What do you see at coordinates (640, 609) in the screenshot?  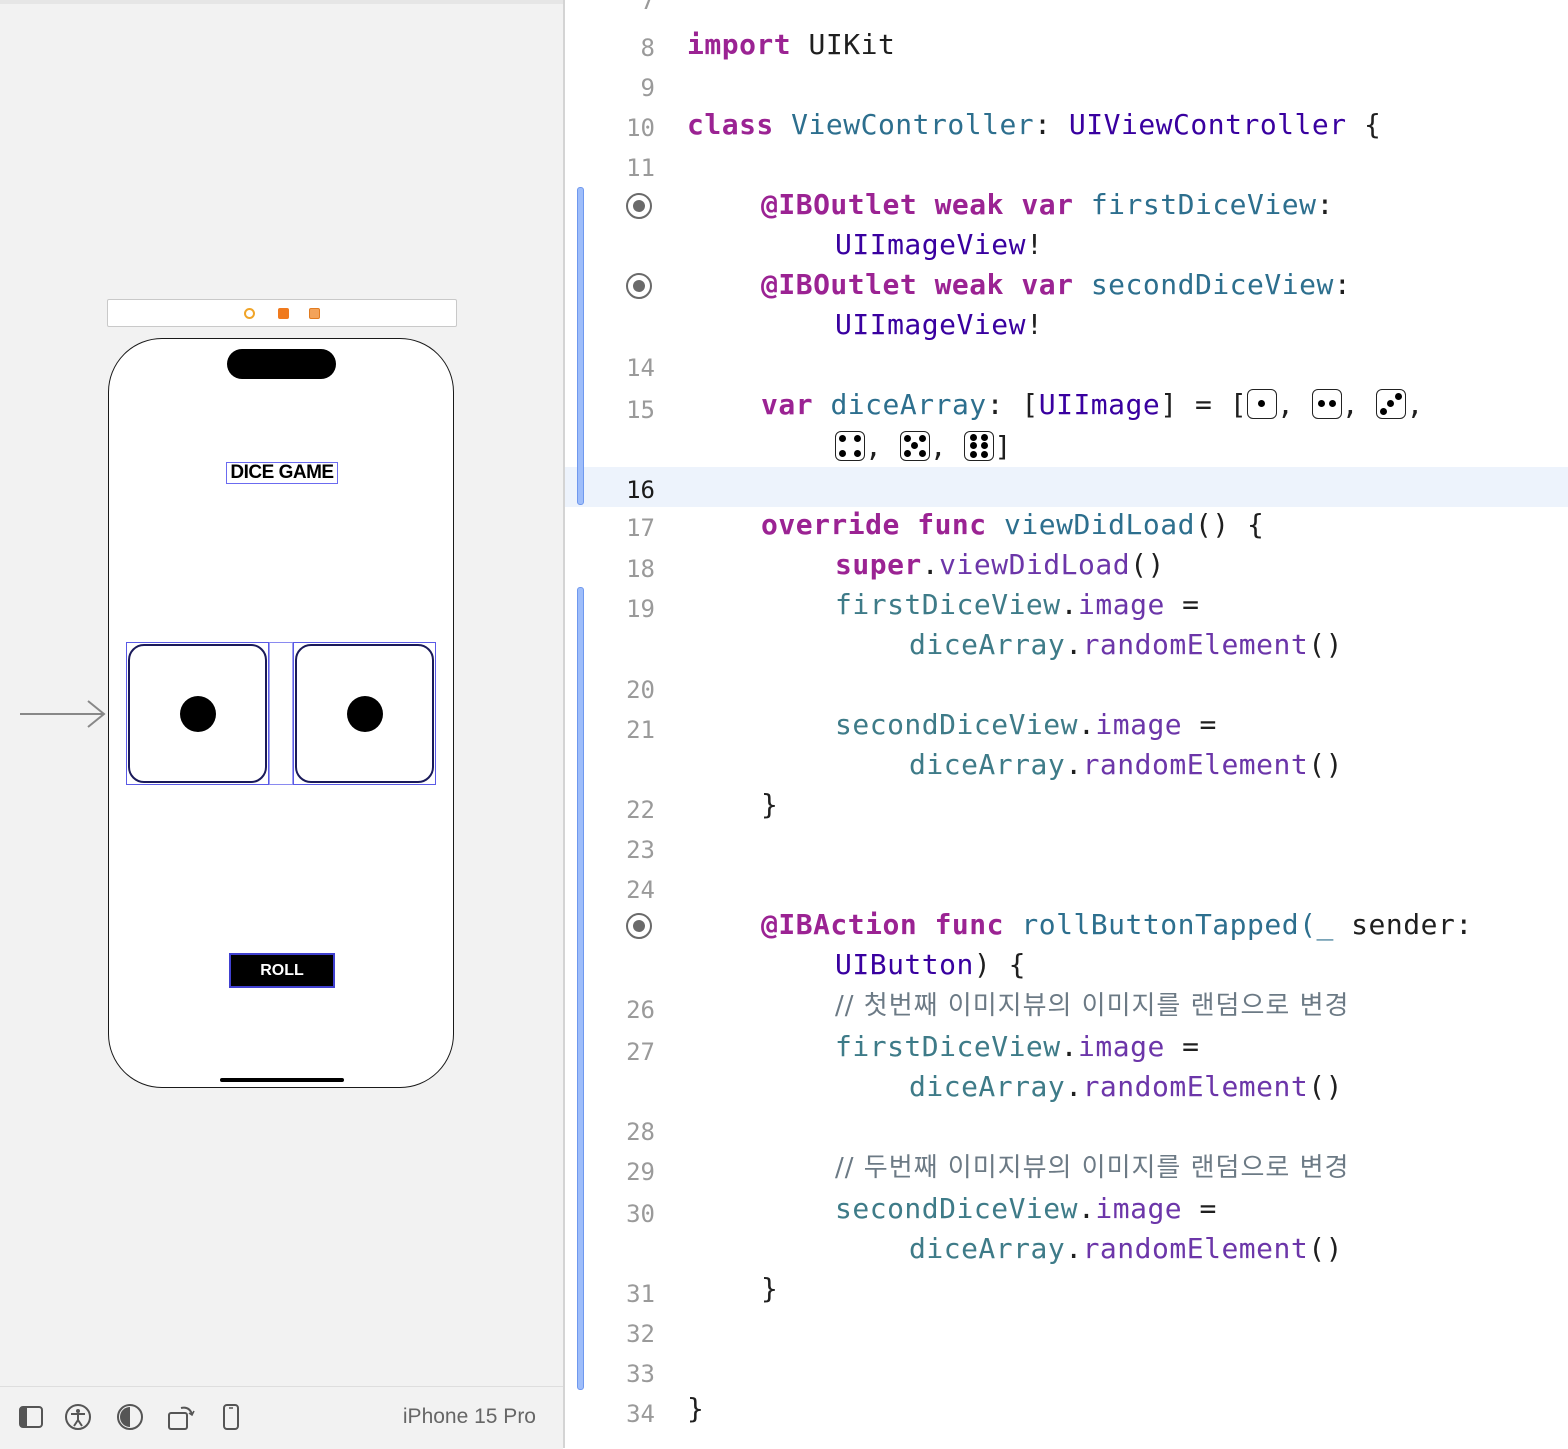 I see `line-number: 19` at bounding box center [640, 609].